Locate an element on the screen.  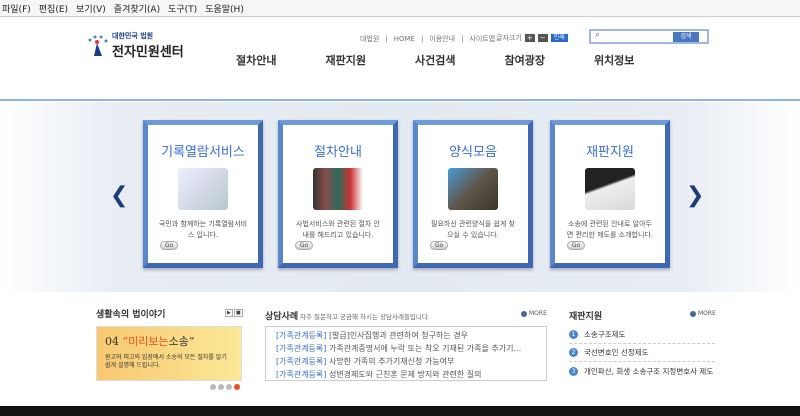
font-size-controls: 글자크기 + − 인쇄 is located at coordinates (532, 38).